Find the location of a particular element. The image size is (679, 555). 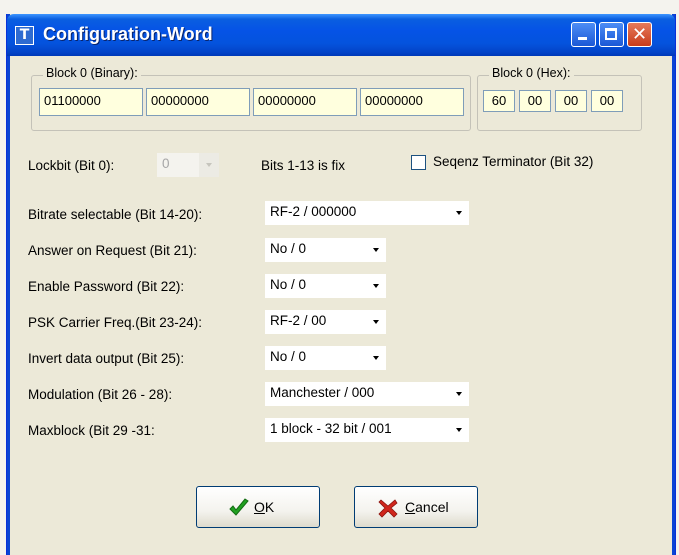

maxblock-select: 1 block - 32 bit / 001 is located at coordinates (367, 430).